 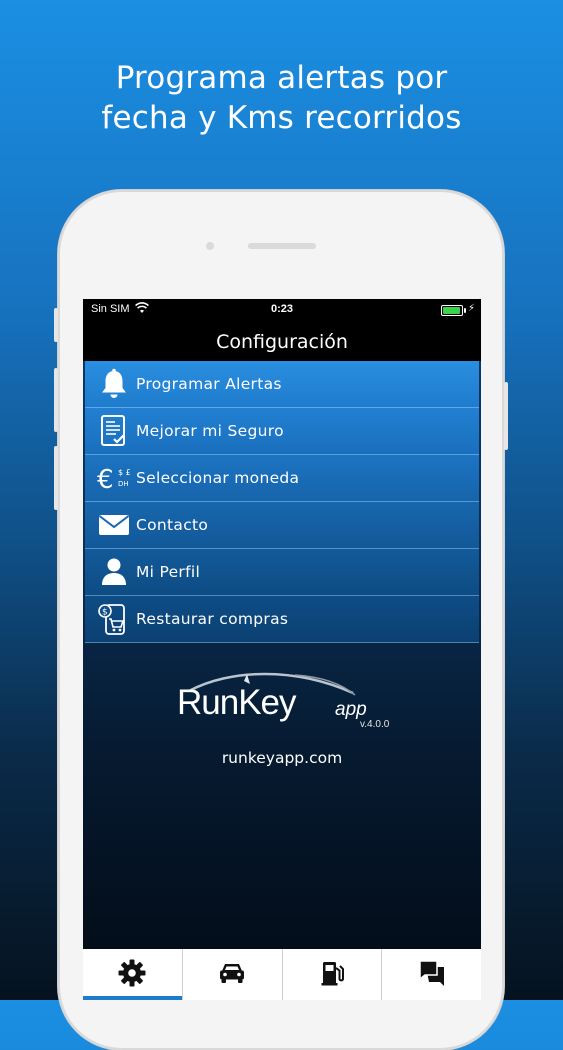 I want to click on status-bar: Sin SIM 0:23 ⚡, so click(x=282, y=310).